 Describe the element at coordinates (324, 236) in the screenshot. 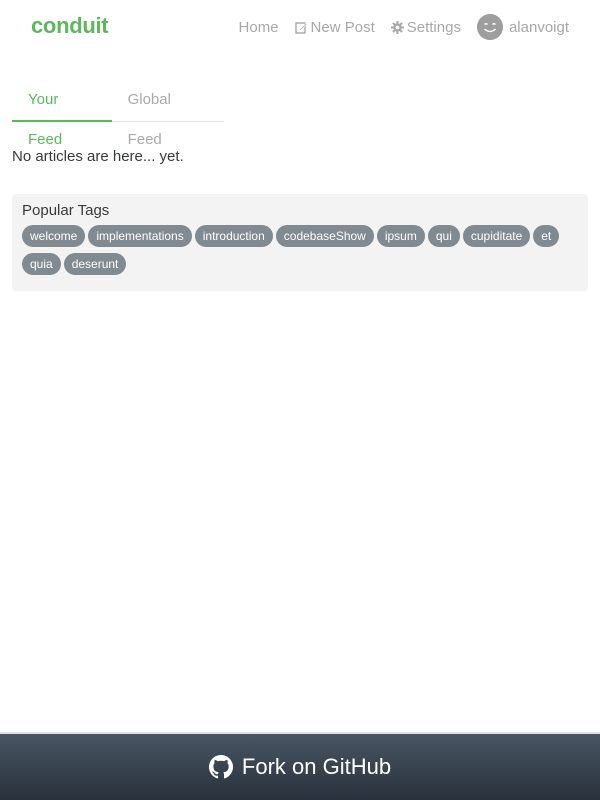

I see `tag-pill: codebaseShow` at that location.